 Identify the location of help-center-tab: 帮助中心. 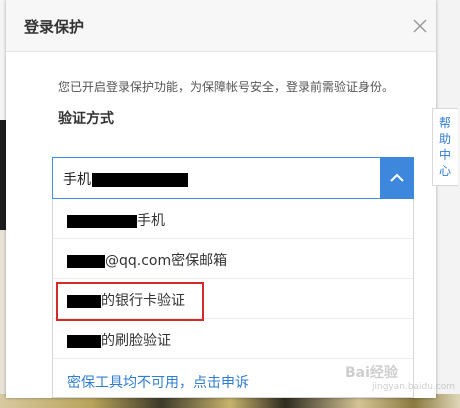
(445, 147).